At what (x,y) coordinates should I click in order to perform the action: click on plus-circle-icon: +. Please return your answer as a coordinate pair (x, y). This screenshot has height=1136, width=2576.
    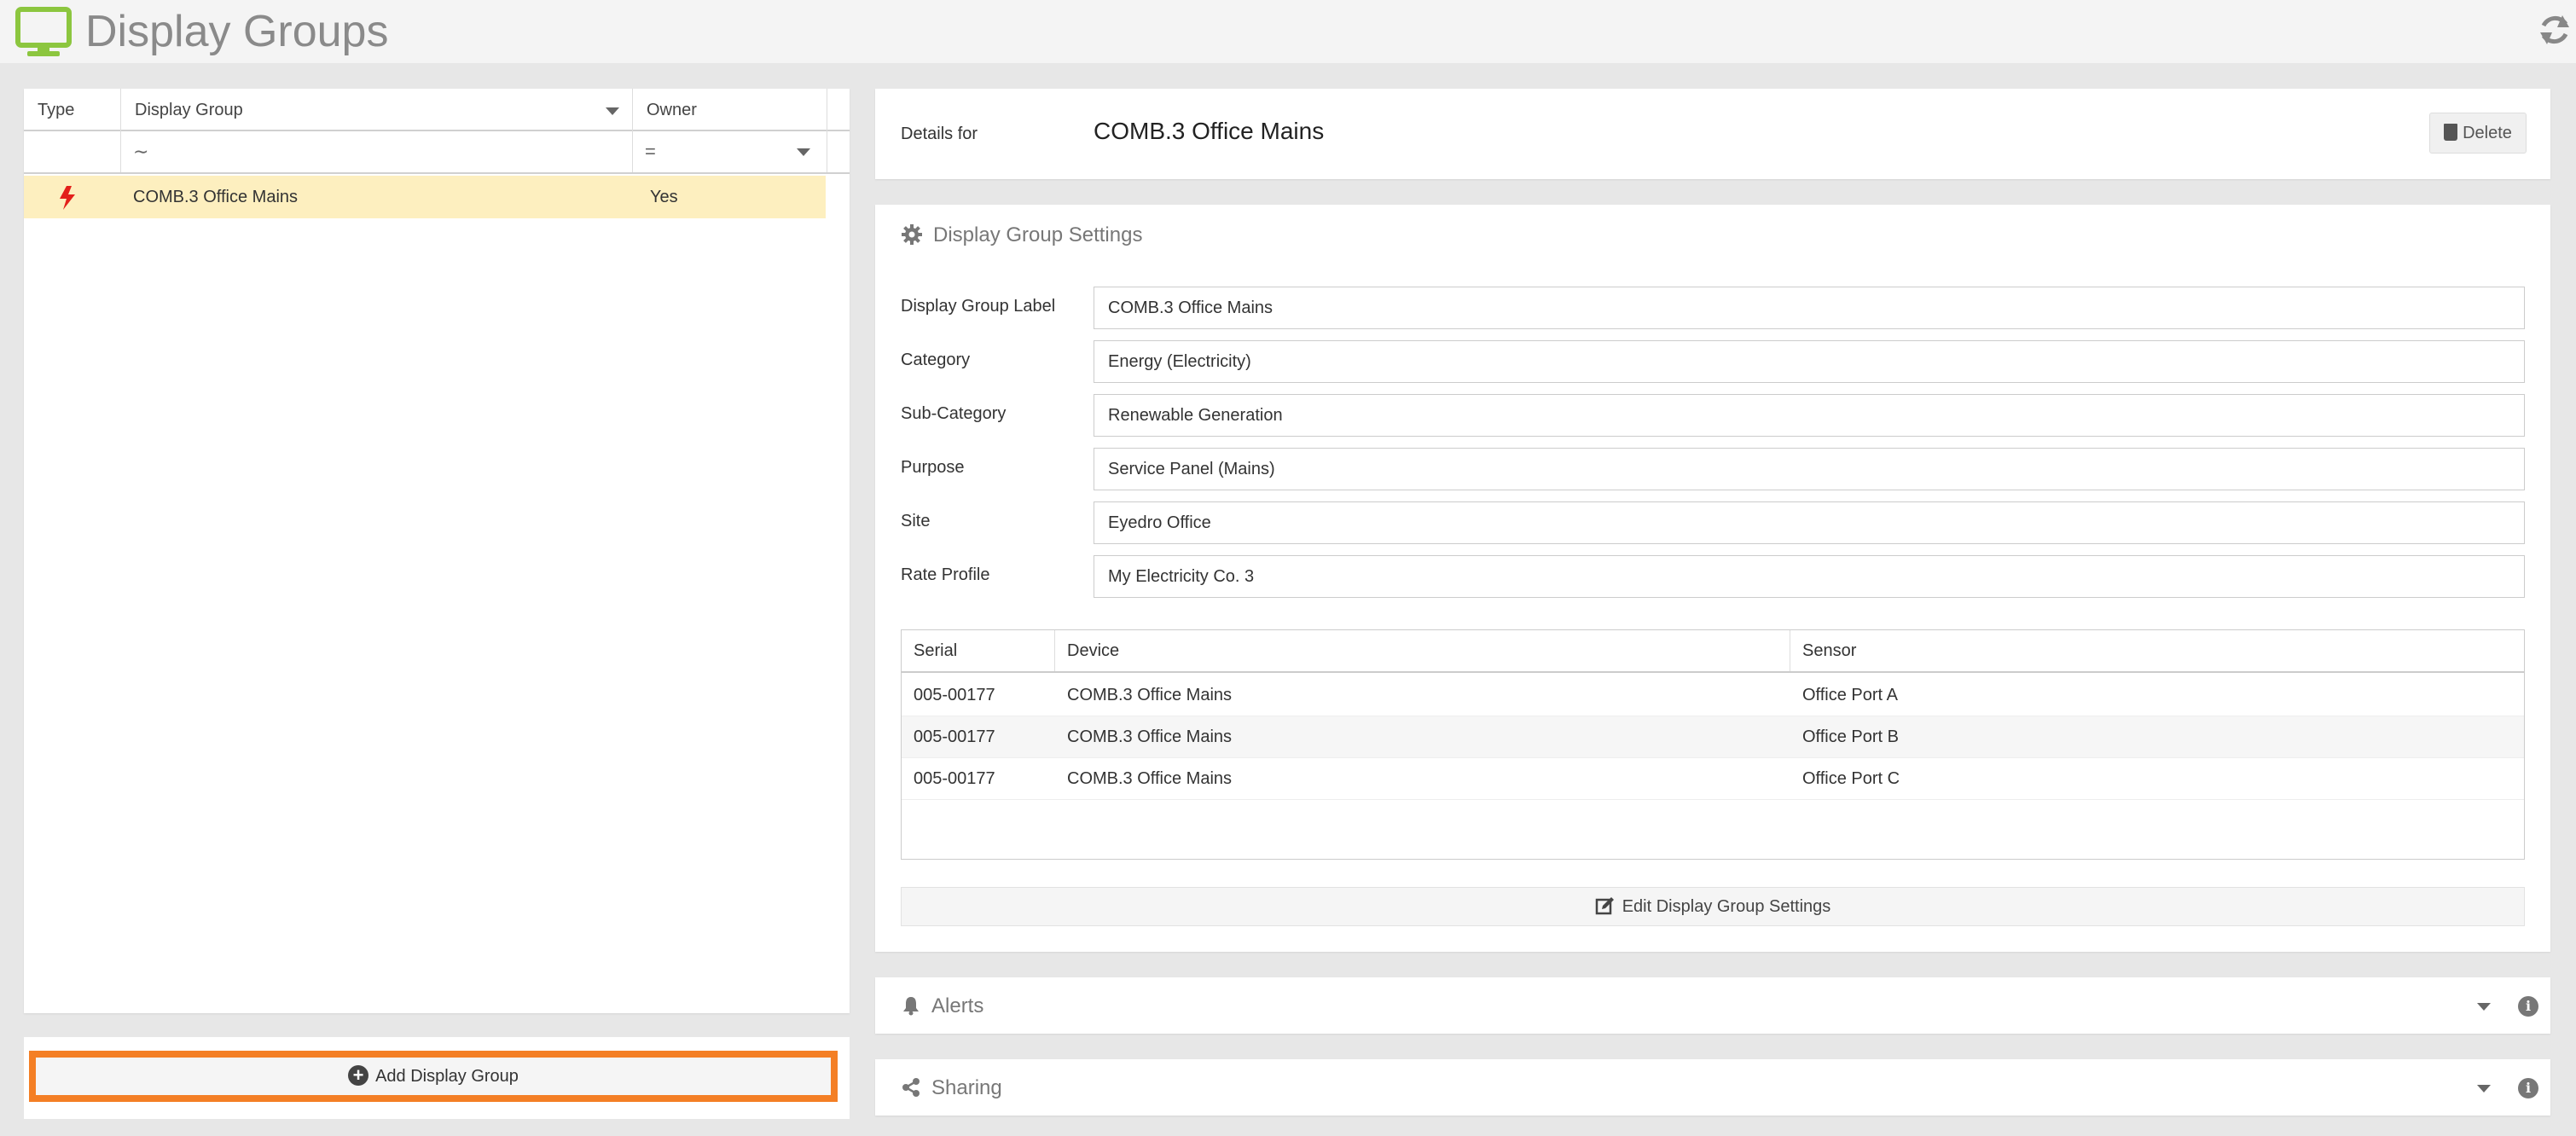
    Looking at the image, I should click on (358, 1075).